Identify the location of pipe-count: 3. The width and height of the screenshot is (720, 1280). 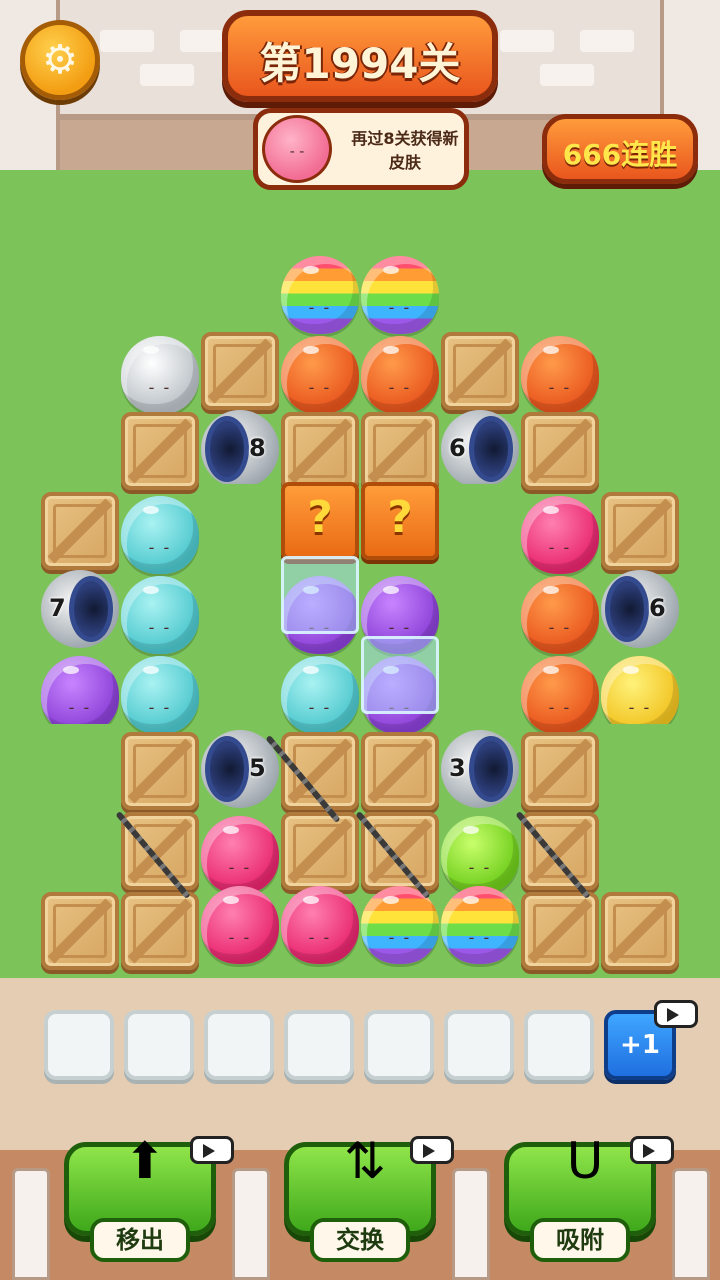
(457, 768).